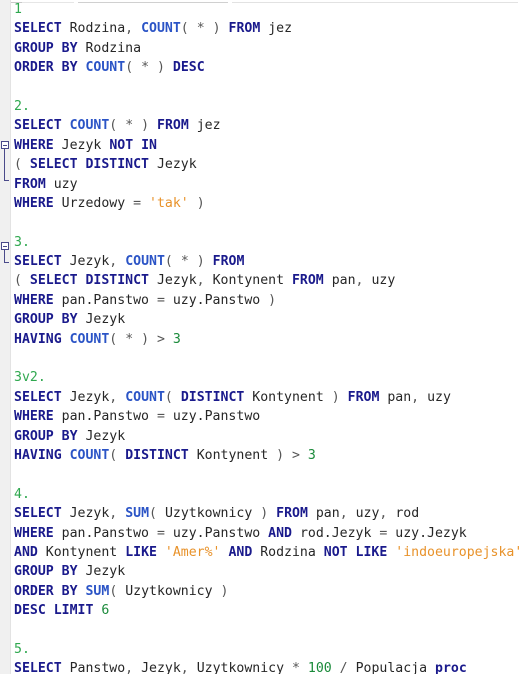 This screenshot has width=520, height=674. I want to click on token-str: 'indoeuropejska', so click(457, 552).